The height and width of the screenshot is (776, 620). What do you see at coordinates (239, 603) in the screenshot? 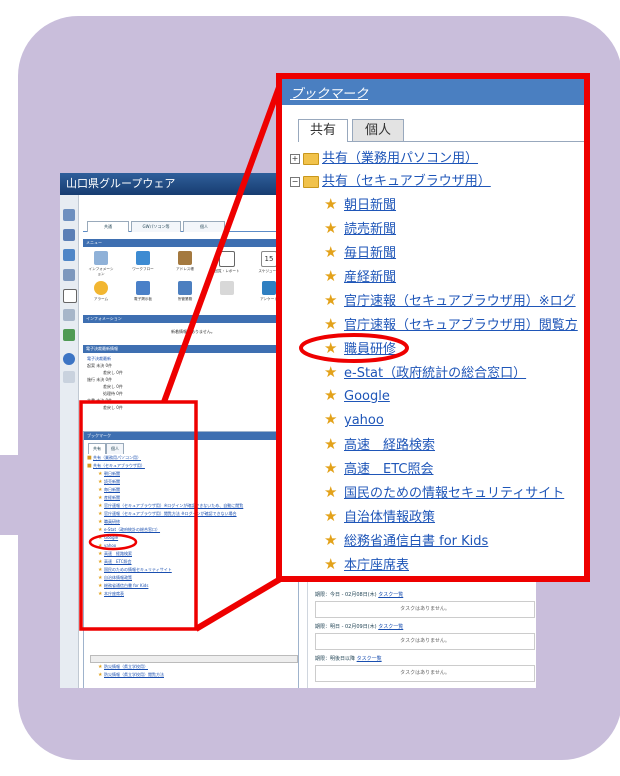
I see `callout-line-bottom` at bounding box center [239, 603].